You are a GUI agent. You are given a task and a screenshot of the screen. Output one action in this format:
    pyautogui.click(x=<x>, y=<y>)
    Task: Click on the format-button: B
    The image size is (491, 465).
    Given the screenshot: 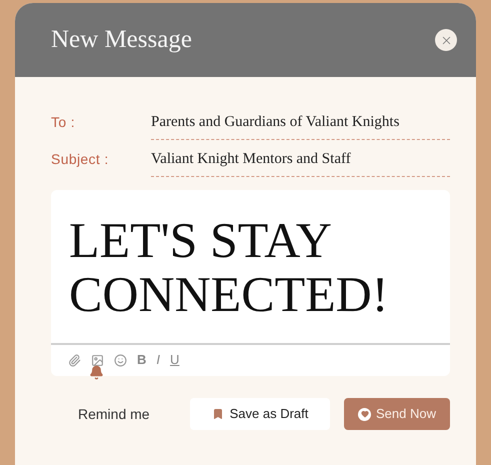 What is the action you would take?
    pyautogui.click(x=141, y=360)
    